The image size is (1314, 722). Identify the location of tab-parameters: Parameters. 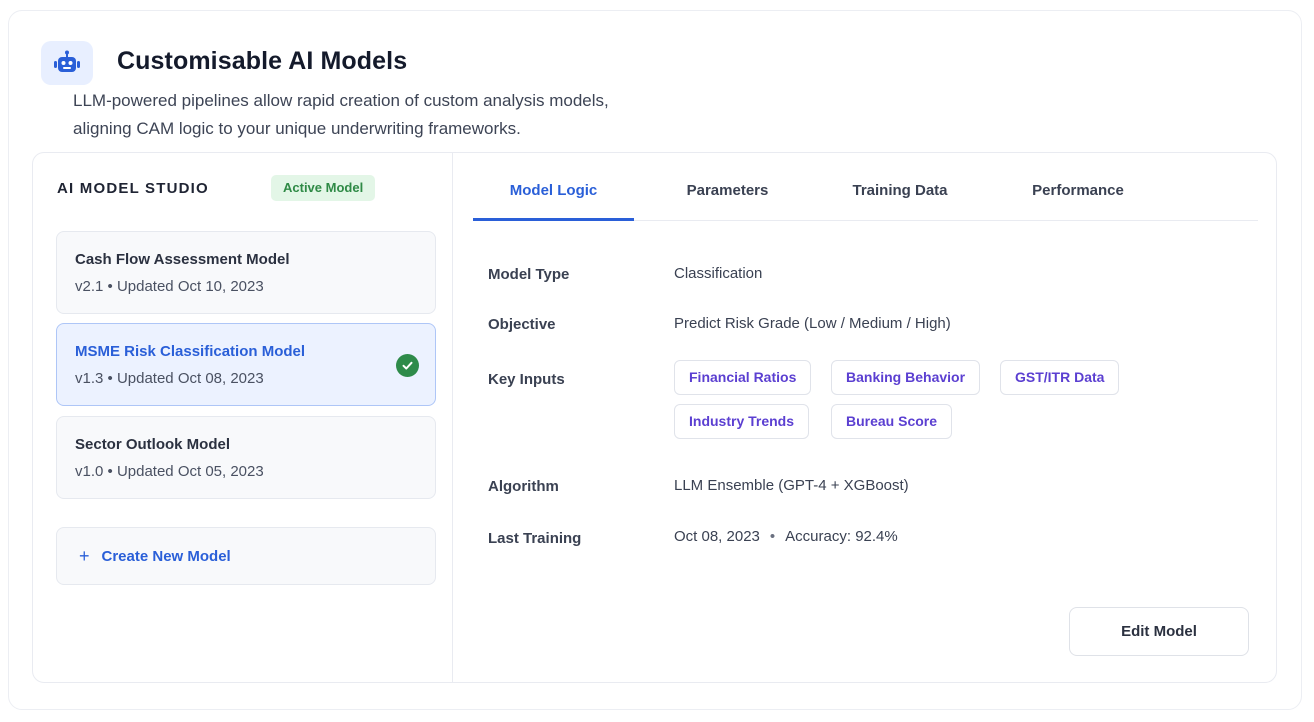
(727, 190).